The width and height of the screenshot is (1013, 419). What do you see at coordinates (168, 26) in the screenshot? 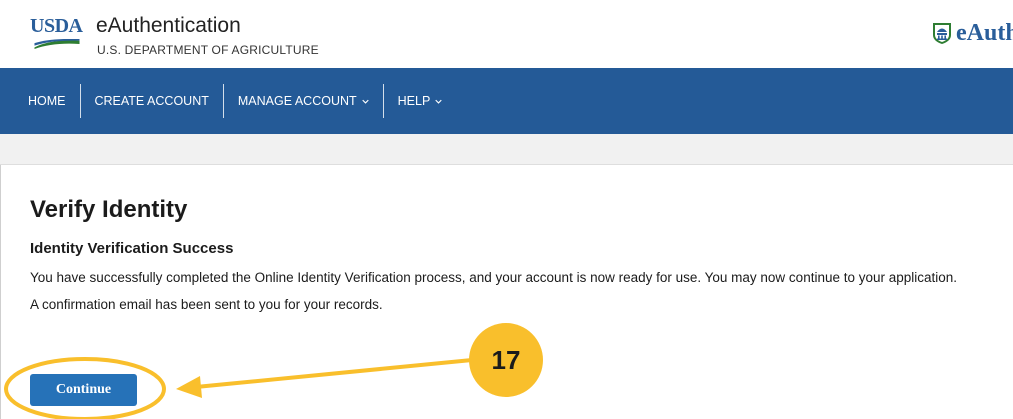
I see `brand-title: eAuthentication` at bounding box center [168, 26].